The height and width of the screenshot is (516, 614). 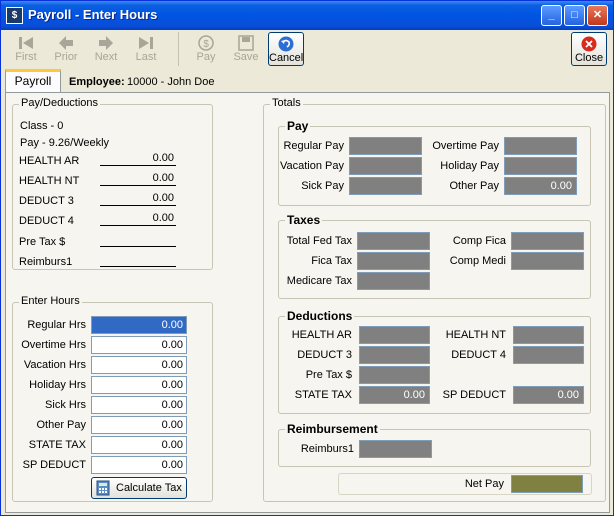 I want to click on pay-rate-text: Pay - 9.26/Weekly, so click(x=65, y=143).